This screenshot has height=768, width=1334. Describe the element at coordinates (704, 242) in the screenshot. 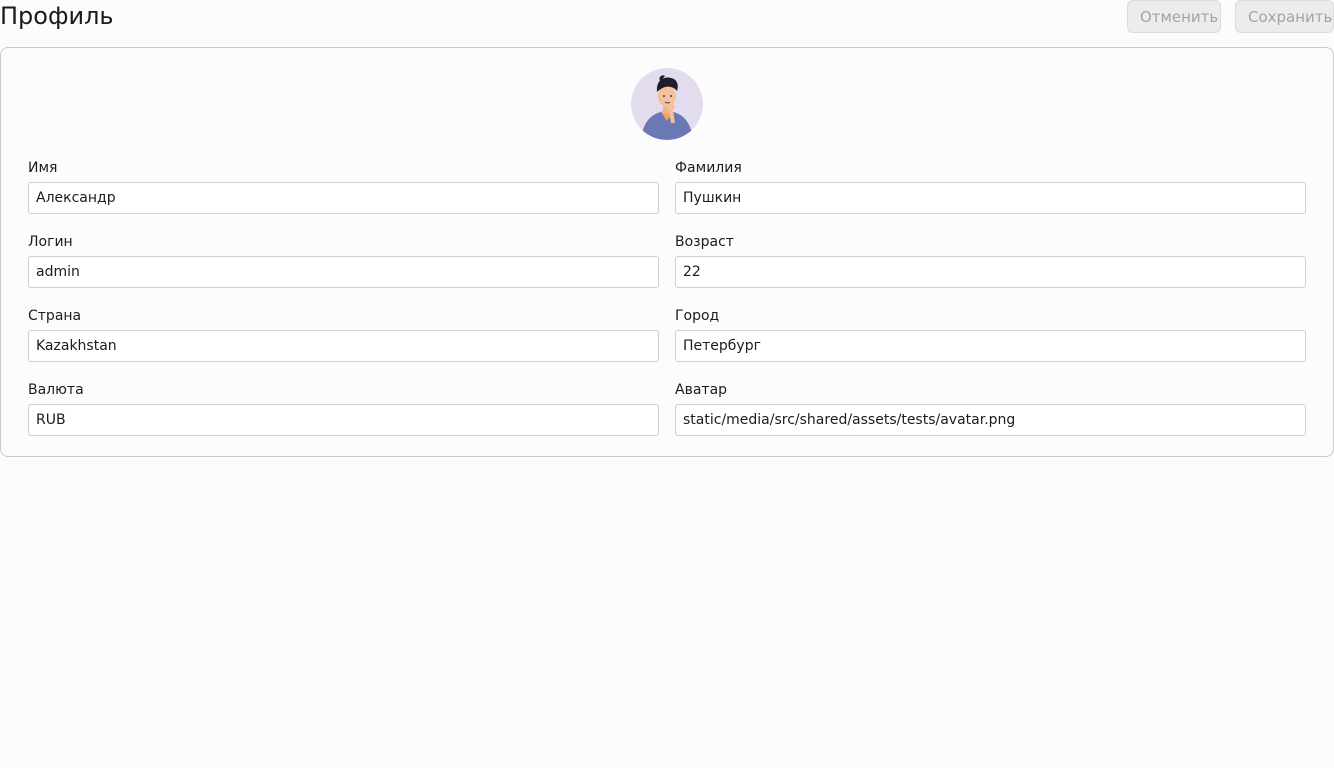

I see `age-label: Возраст` at that location.